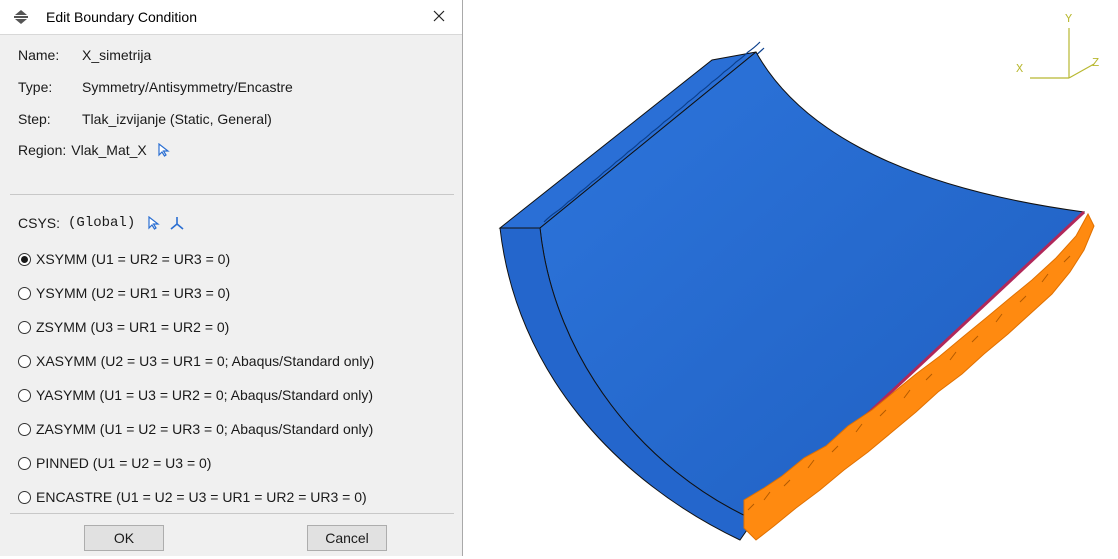 This screenshot has width=1118, height=559. I want to click on csys-row: CSYS: (Global), so click(101, 223).